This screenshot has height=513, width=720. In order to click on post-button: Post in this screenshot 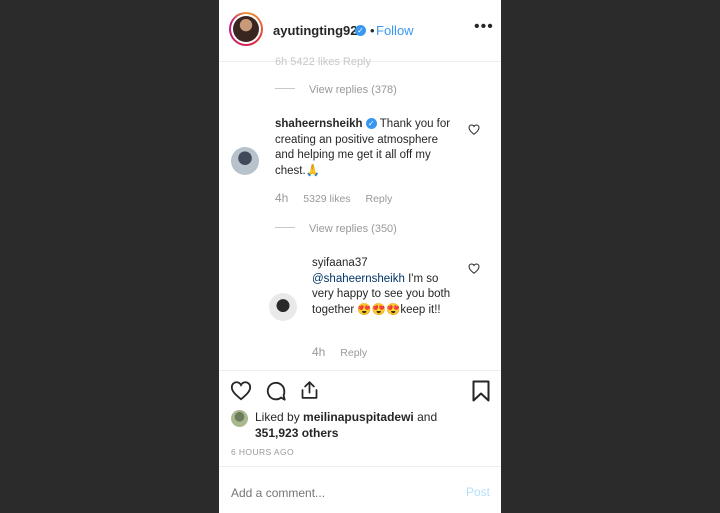, I will do `click(478, 492)`.